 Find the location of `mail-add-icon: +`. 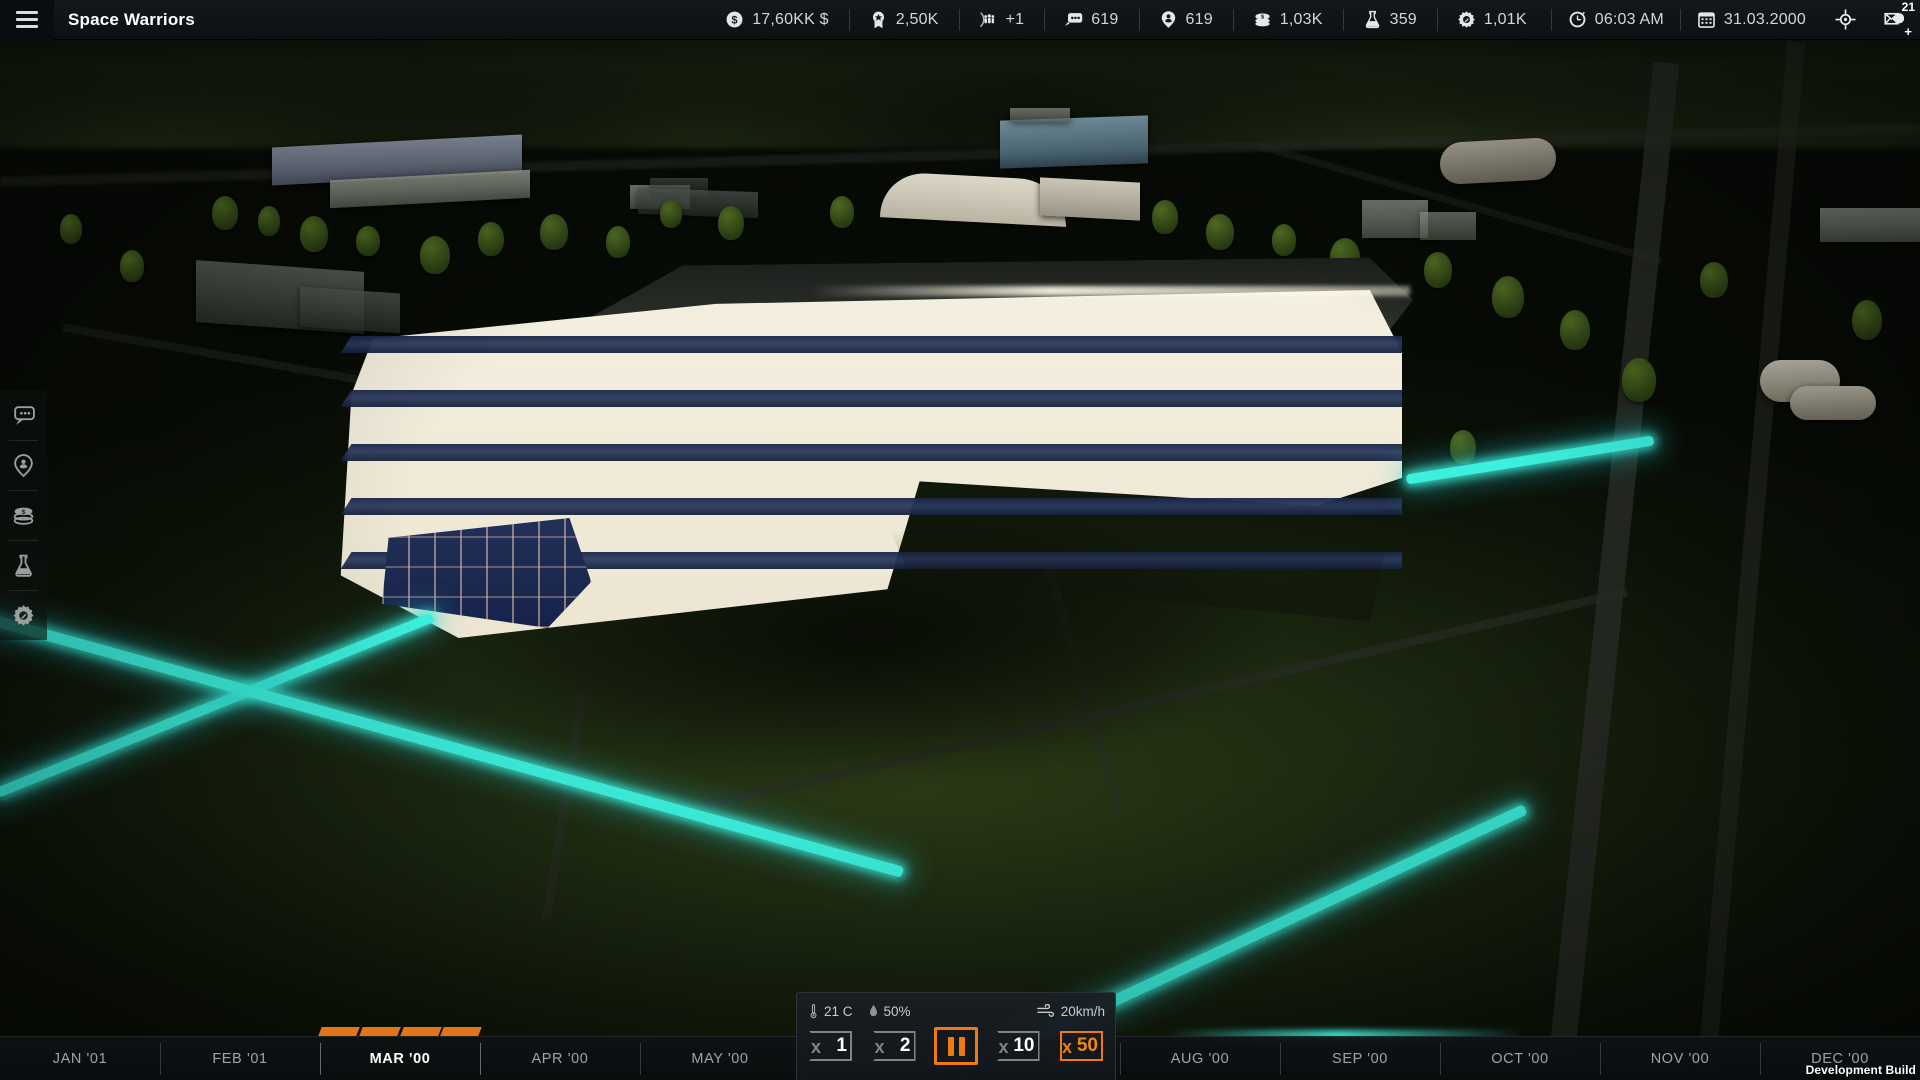

mail-add-icon: + is located at coordinates (1908, 31).